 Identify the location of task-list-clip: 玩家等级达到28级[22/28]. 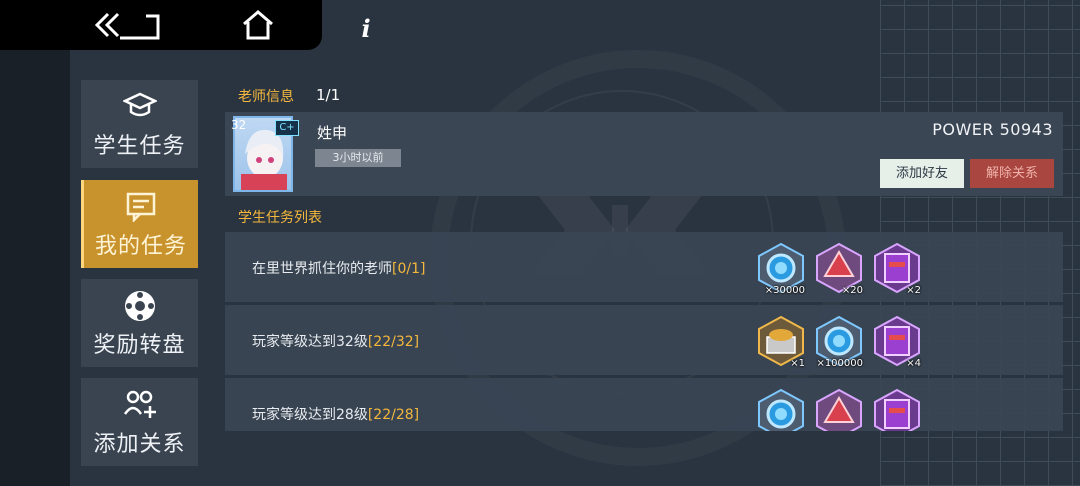
(644, 404).